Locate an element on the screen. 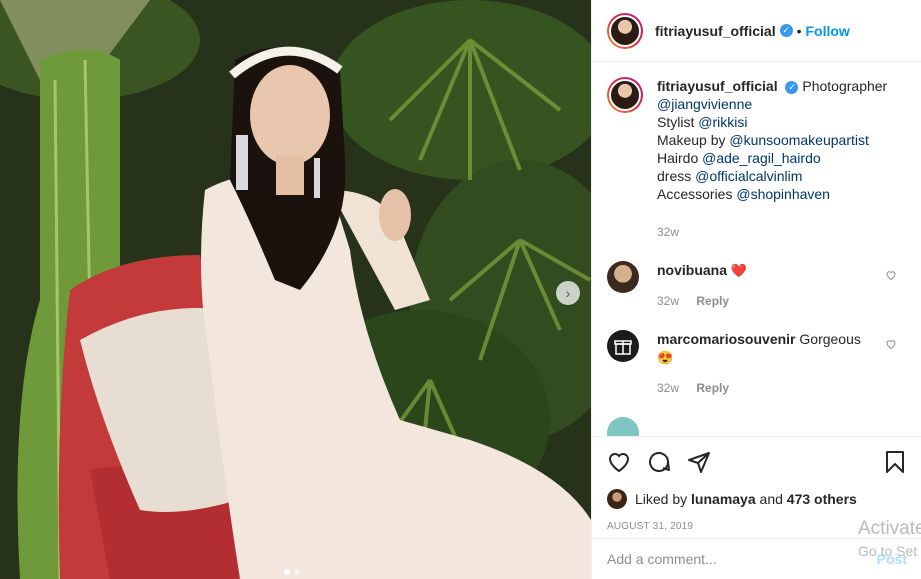 The width and height of the screenshot is (921, 579). post-date: AUGUST 31, 2019 is located at coordinates (757, 526).